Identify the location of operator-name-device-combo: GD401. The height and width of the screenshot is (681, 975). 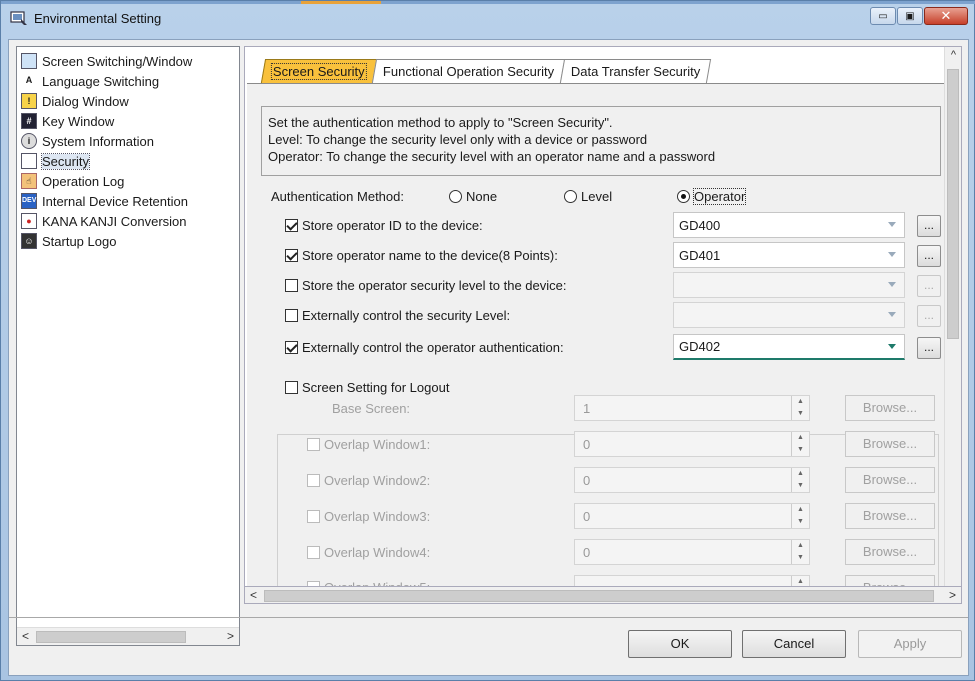
(789, 255).